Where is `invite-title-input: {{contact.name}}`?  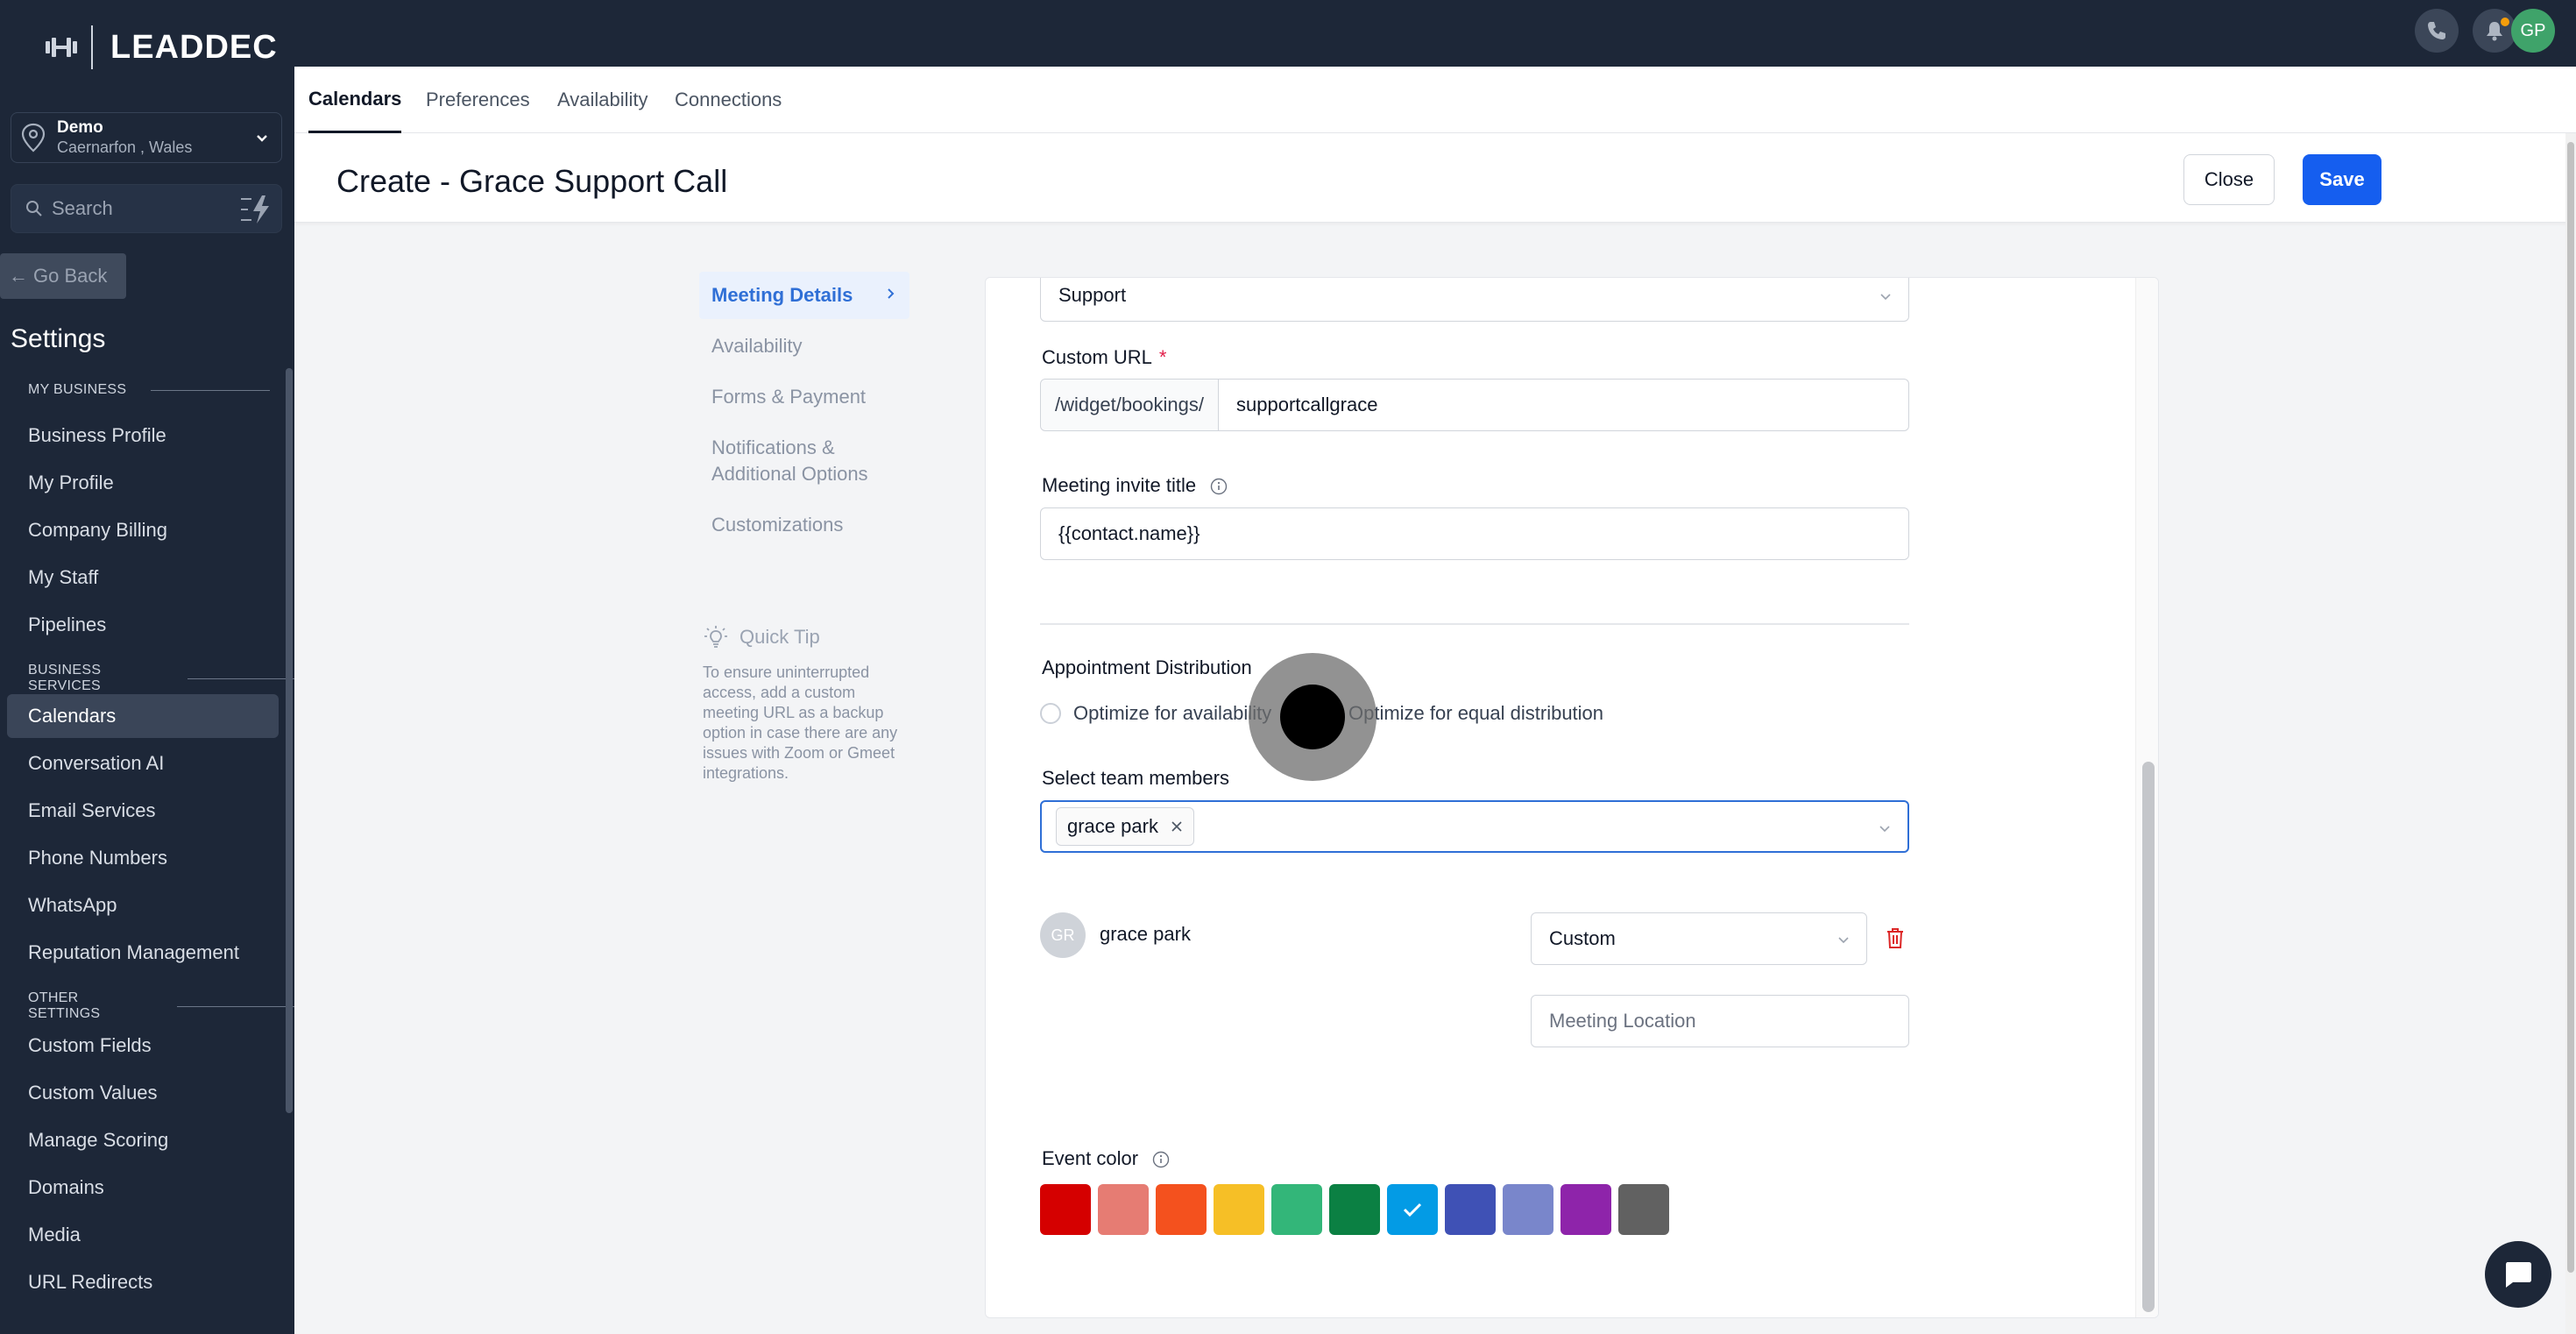
invite-title-input: {{contact.name}} is located at coordinates (1474, 533).